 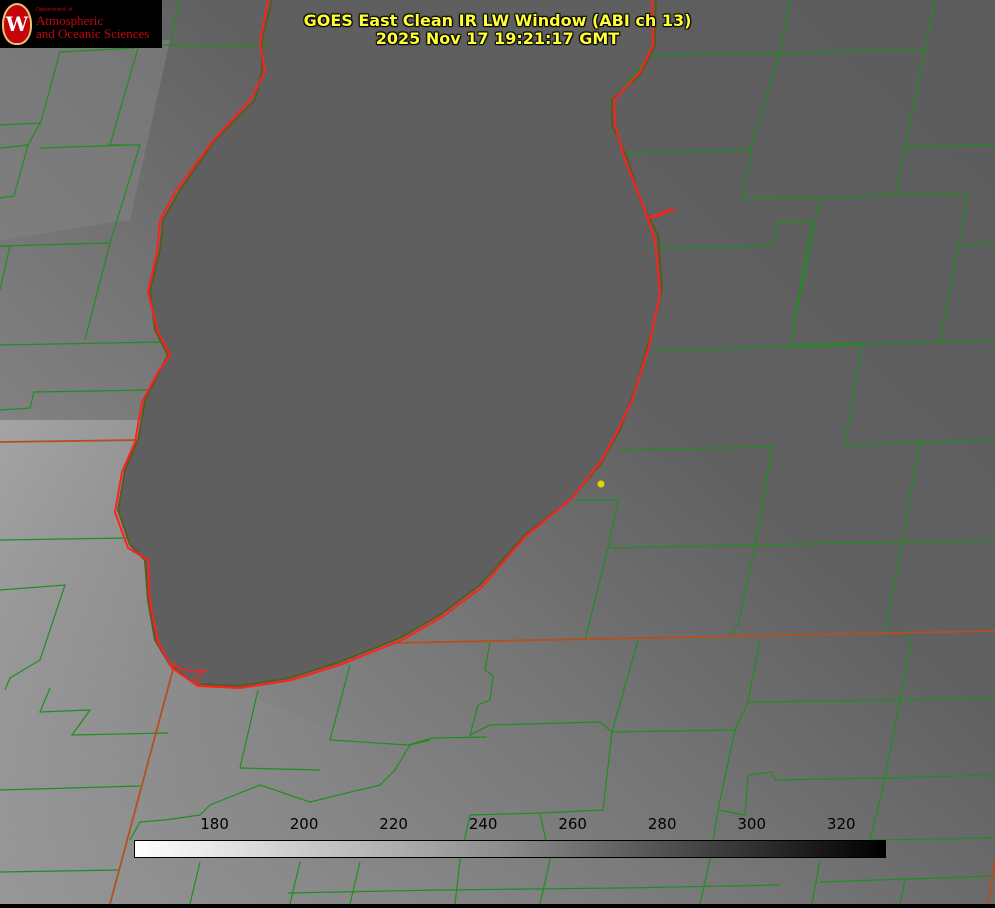 What do you see at coordinates (393, 824) in the screenshot?
I see `colorbar-tick-label: 220` at bounding box center [393, 824].